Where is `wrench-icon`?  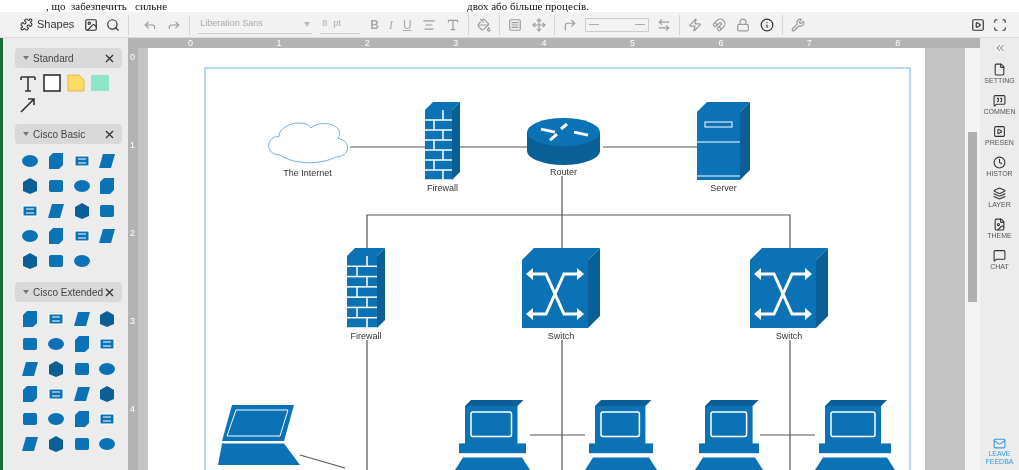 wrench-icon is located at coordinates (797, 24).